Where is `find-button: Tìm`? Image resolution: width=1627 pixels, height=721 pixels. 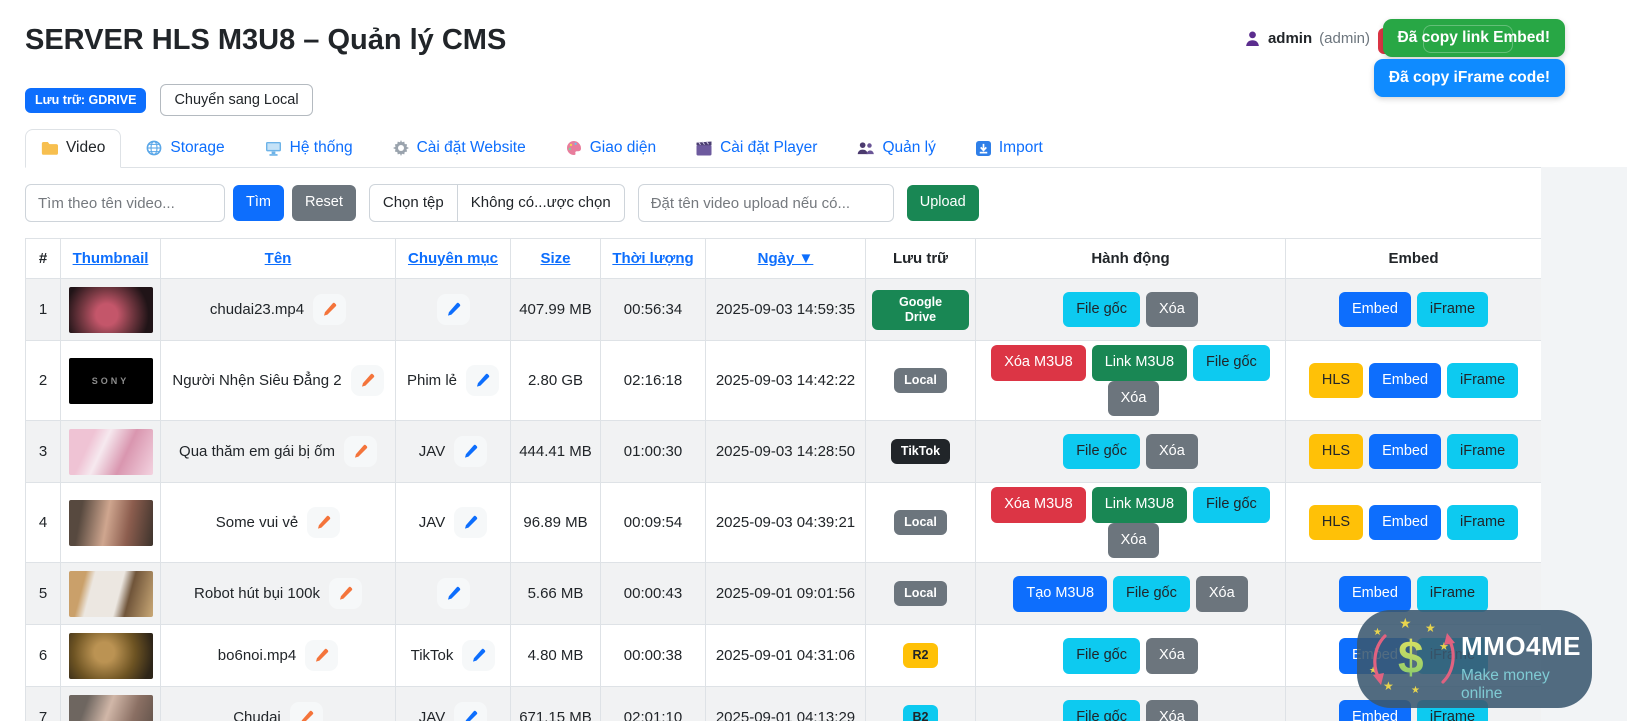 find-button: Tìm is located at coordinates (258, 203).